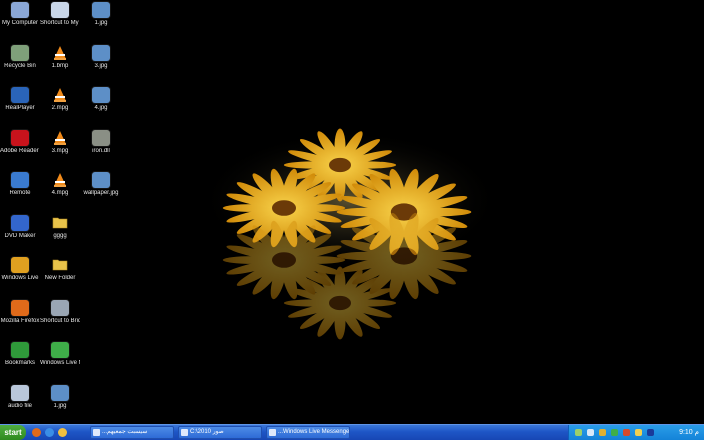 The width and height of the screenshot is (704, 440). What do you see at coordinates (20, 405) in the screenshot?
I see `desktop-icon-label: audio file` at bounding box center [20, 405].